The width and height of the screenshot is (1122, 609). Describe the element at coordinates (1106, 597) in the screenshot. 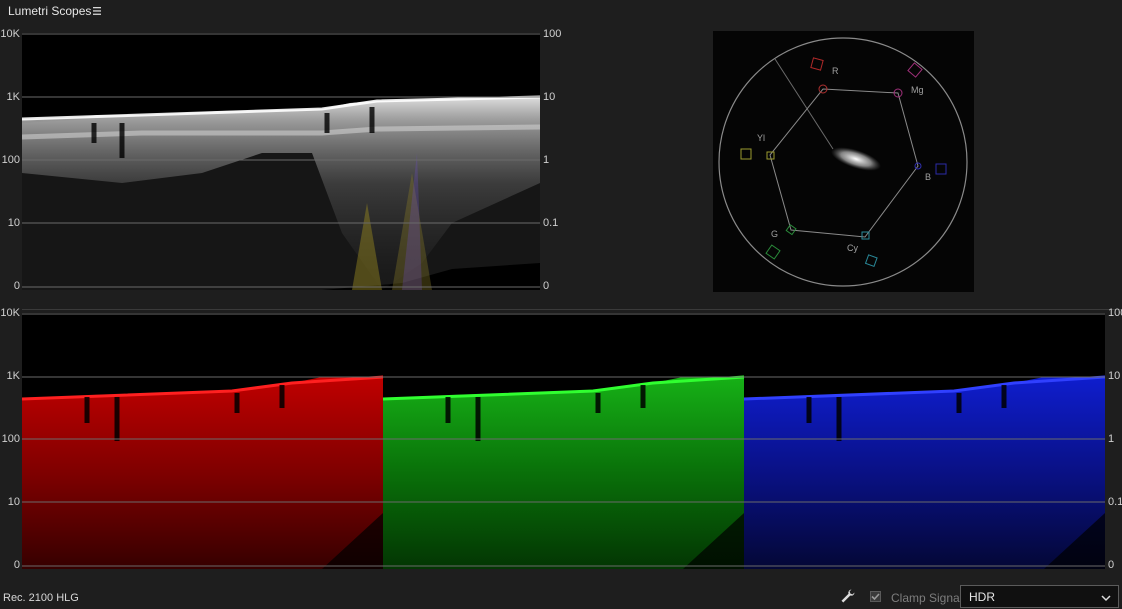

I see `chevron-down-icon` at that location.